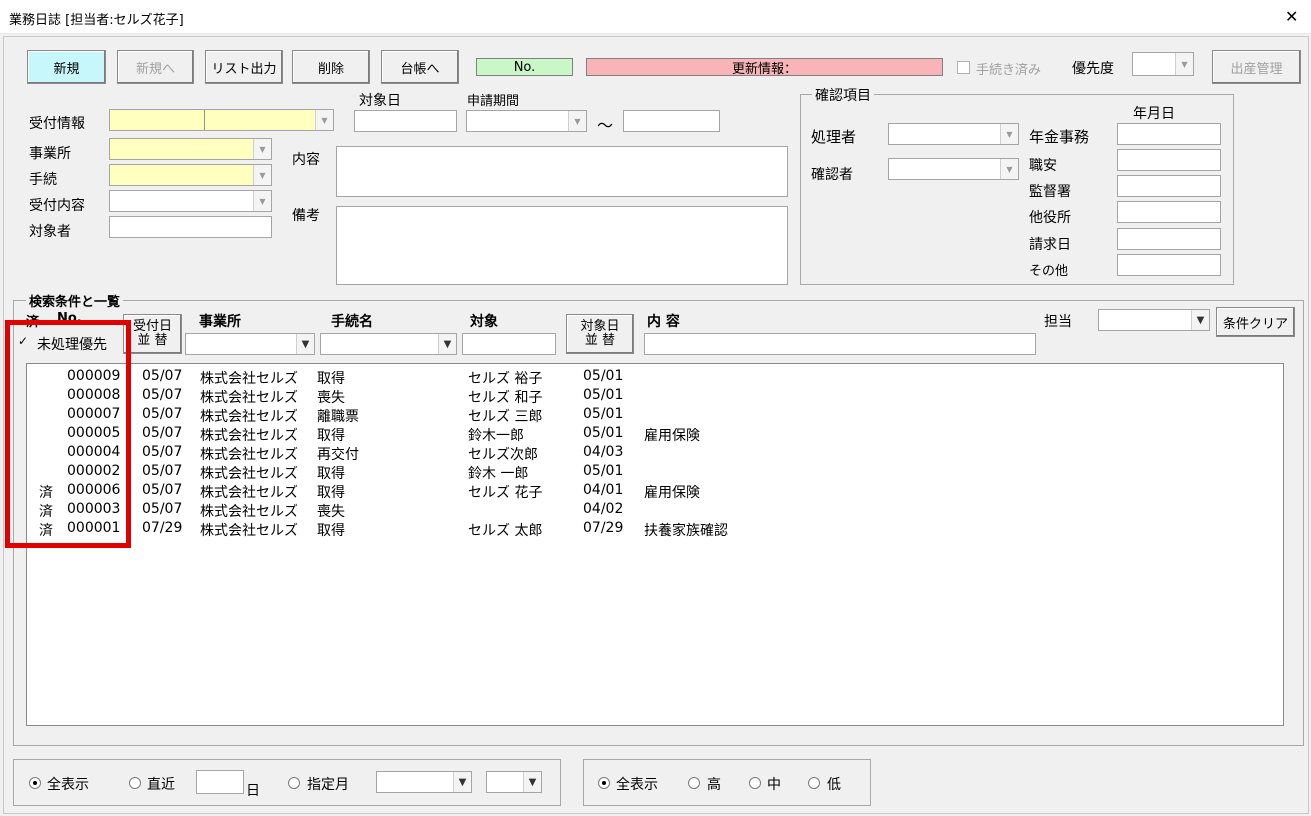 The image size is (1311, 816). Describe the element at coordinates (306, 160) in the screenshot. I see `content-label: 内容` at that location.